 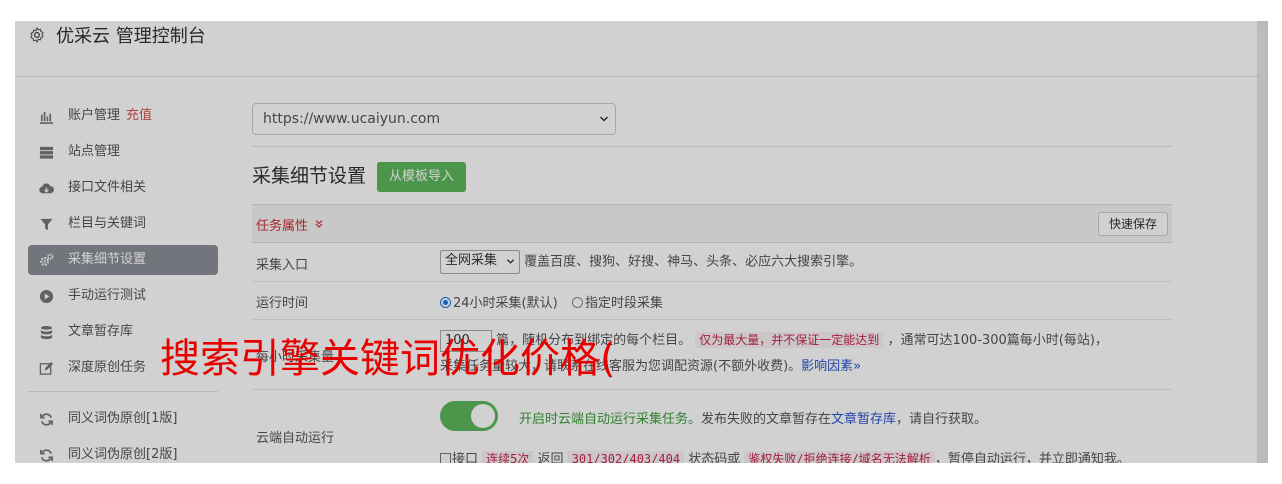 I want to click on scrollbar, so click(x=1262, y=242).